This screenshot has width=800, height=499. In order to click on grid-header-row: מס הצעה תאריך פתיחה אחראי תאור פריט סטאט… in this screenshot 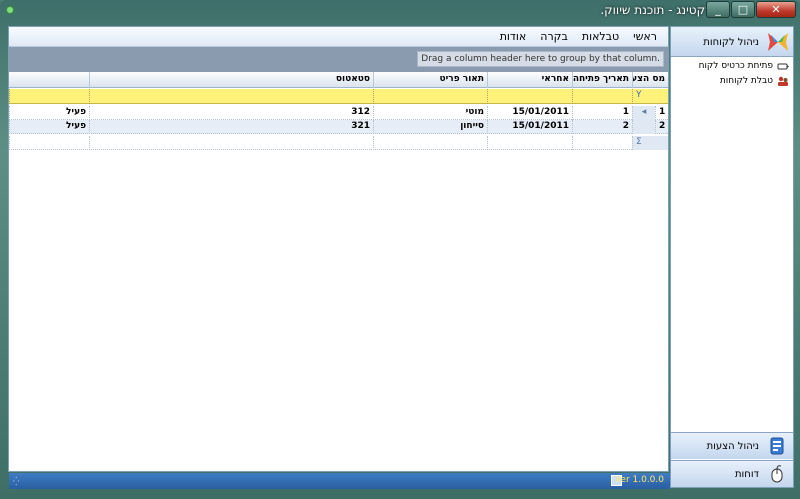, I will do `click(338, 80)`.